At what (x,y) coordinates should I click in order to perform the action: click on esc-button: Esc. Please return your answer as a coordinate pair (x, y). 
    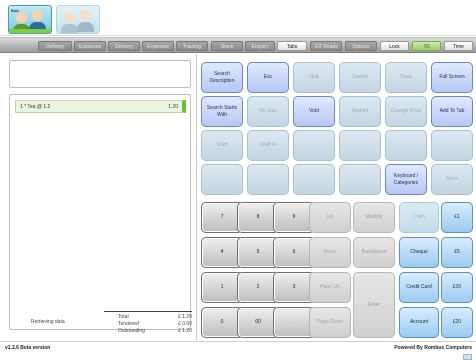
    Looking at the image, I should click on (268, 77).